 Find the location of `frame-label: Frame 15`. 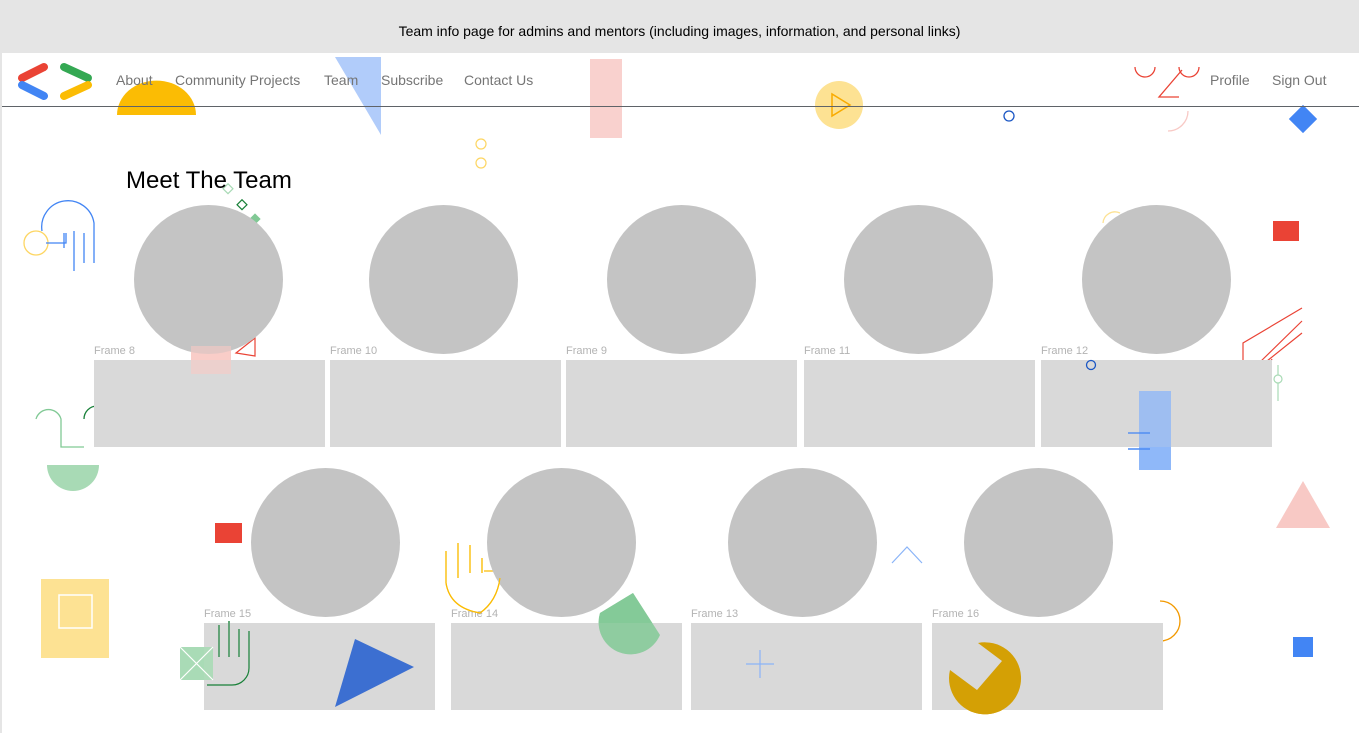

frame-label: Frame 15 is located at coordinates (228, 614).